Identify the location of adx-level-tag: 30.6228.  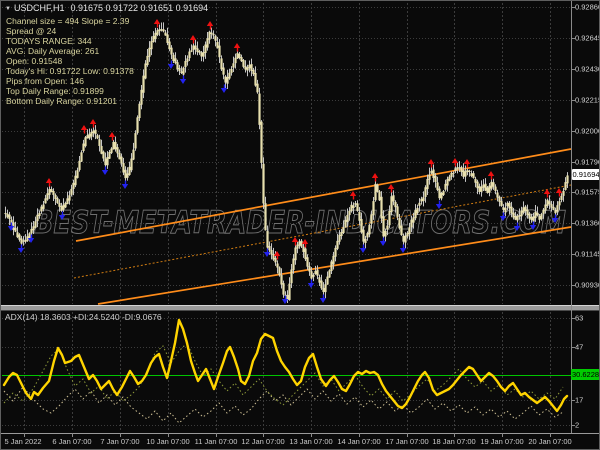
(585, 374).